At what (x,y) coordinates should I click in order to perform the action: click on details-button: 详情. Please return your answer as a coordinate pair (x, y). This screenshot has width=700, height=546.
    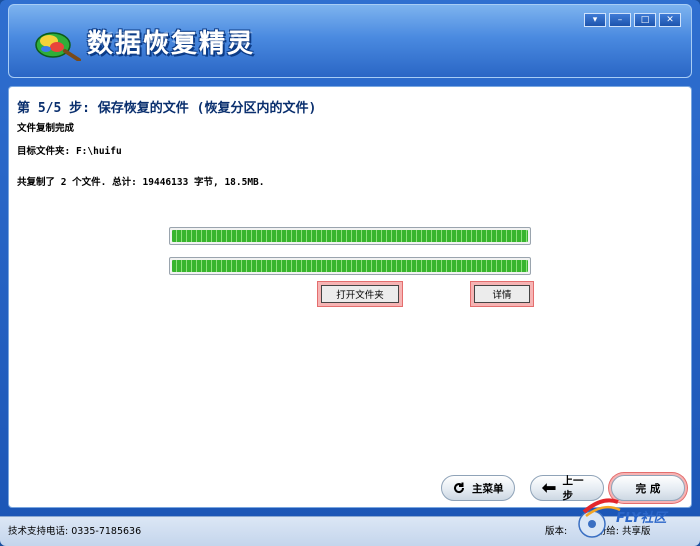
    Looking at the image, I should click on (502, 294).